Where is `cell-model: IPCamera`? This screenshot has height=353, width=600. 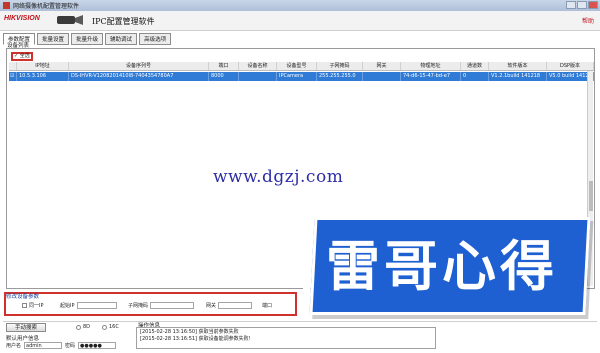 cell-model: IPCamera is located at coordinates (297, 76).